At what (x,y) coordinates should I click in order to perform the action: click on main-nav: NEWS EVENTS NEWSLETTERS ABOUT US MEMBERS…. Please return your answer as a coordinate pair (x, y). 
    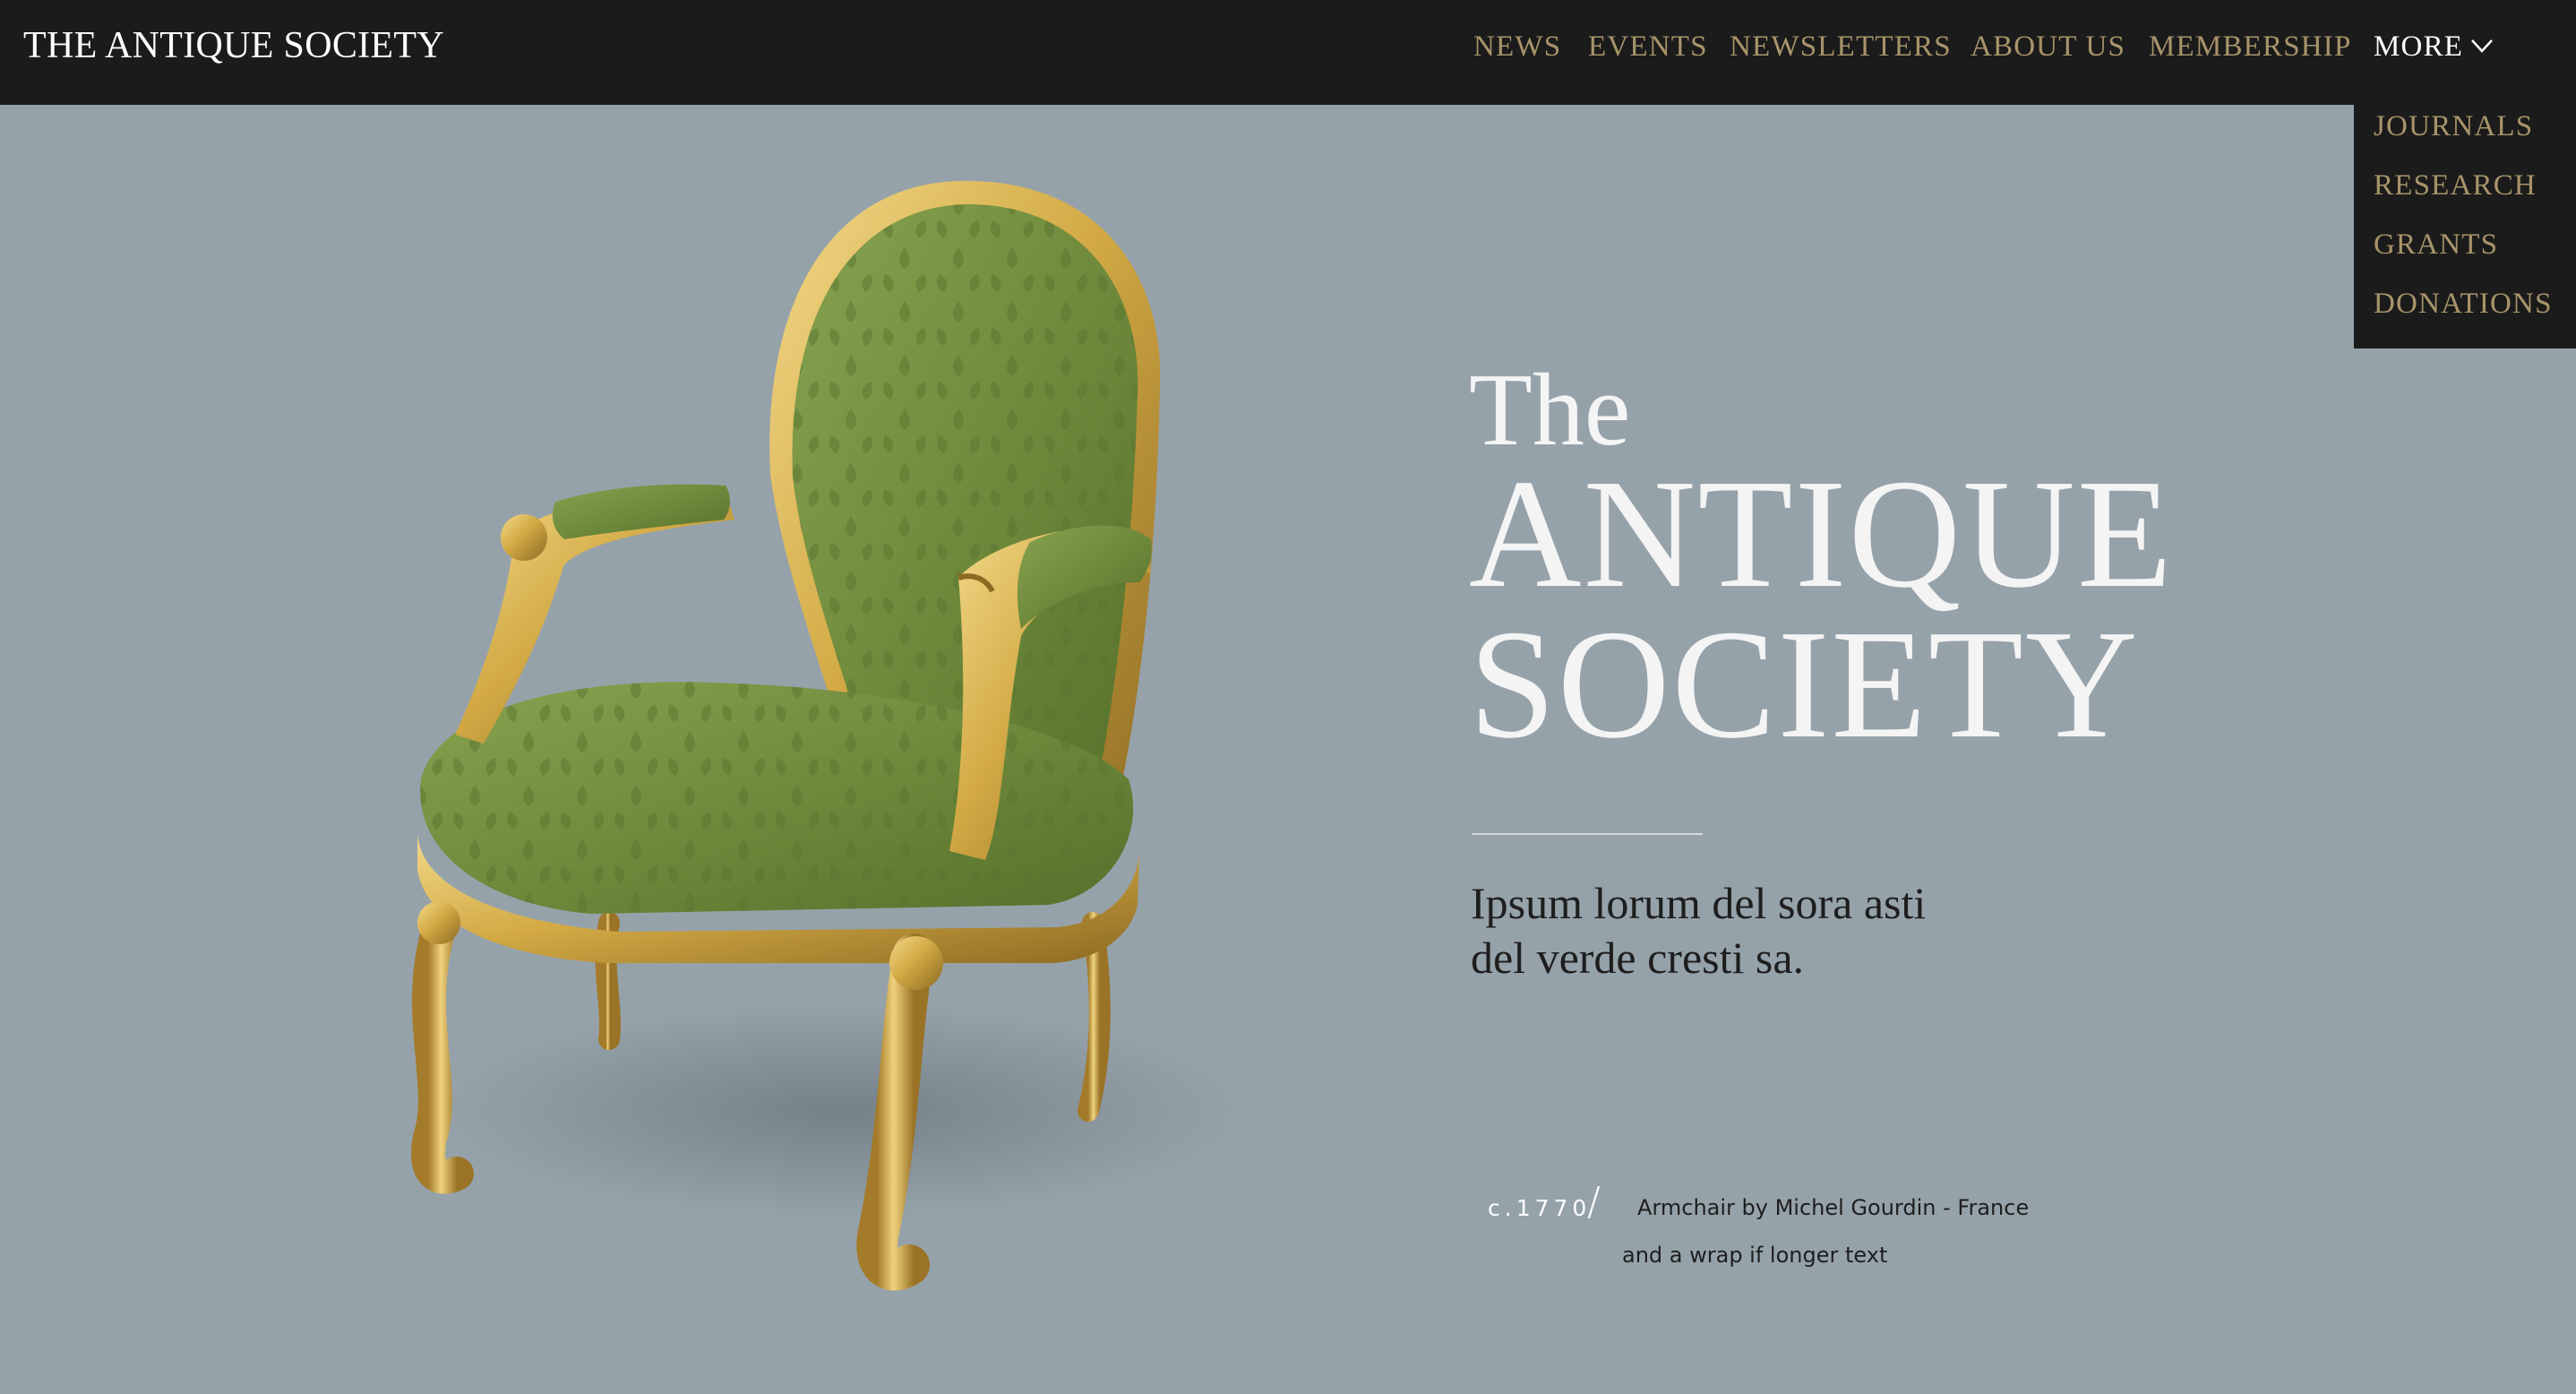
    Looking at the image, I should click on (1288, 49).